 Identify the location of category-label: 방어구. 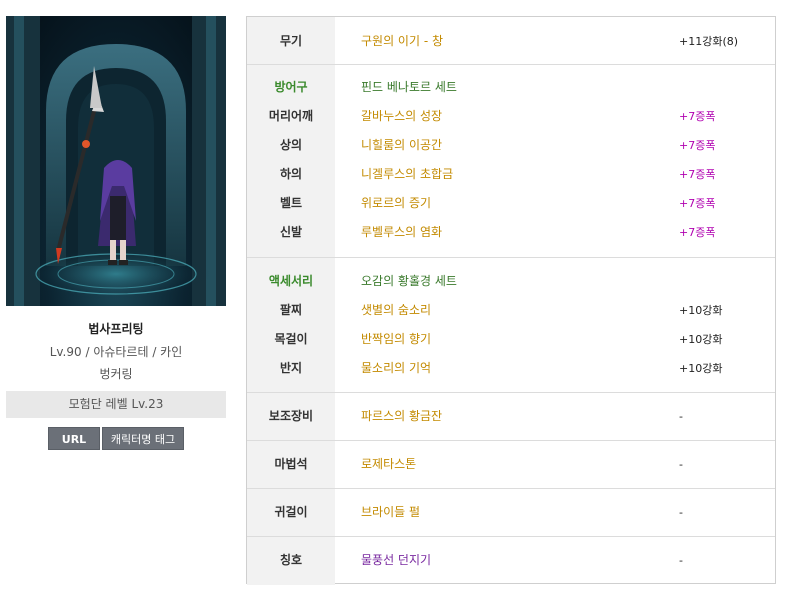
(291, 87).